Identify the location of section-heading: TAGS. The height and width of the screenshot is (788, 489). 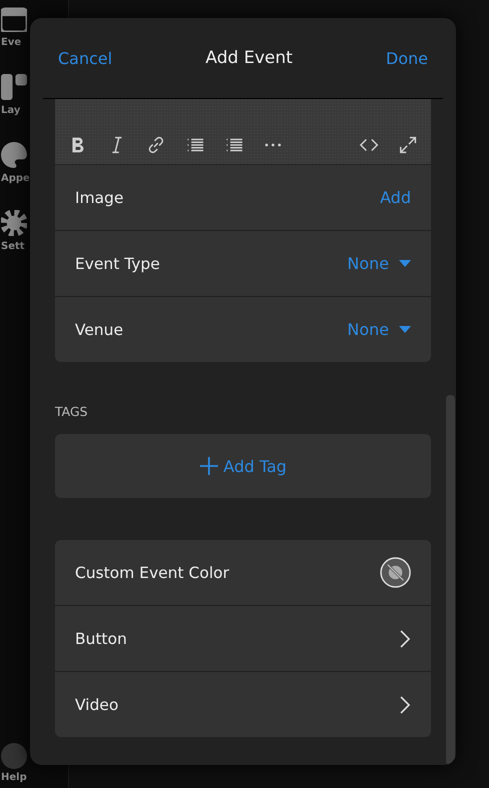
(72, 411).